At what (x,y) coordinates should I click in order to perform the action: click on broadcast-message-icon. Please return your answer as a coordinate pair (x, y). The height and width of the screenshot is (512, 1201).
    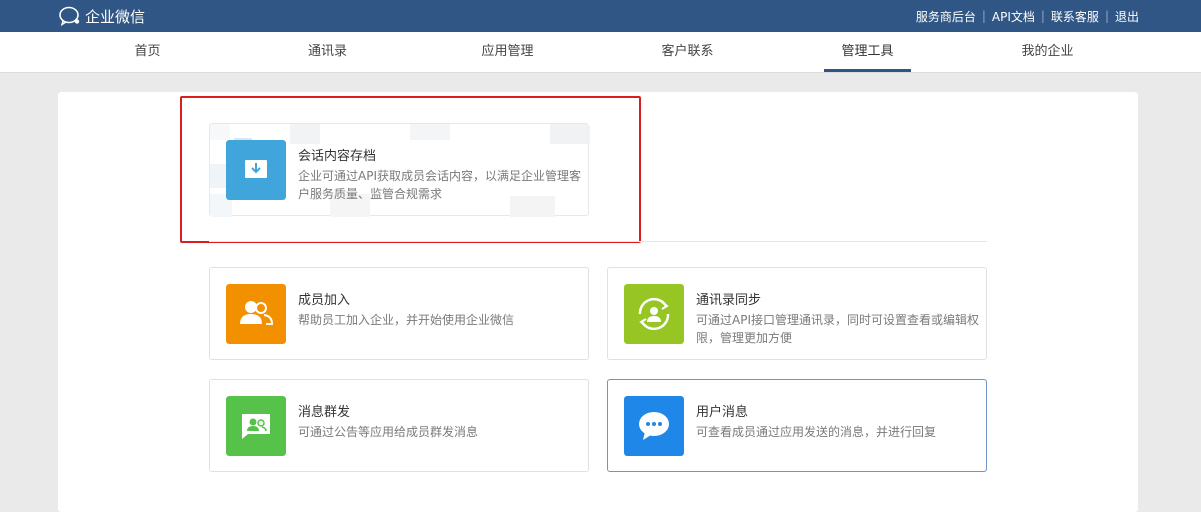
    Looking at the image, I should click on (256, 426).